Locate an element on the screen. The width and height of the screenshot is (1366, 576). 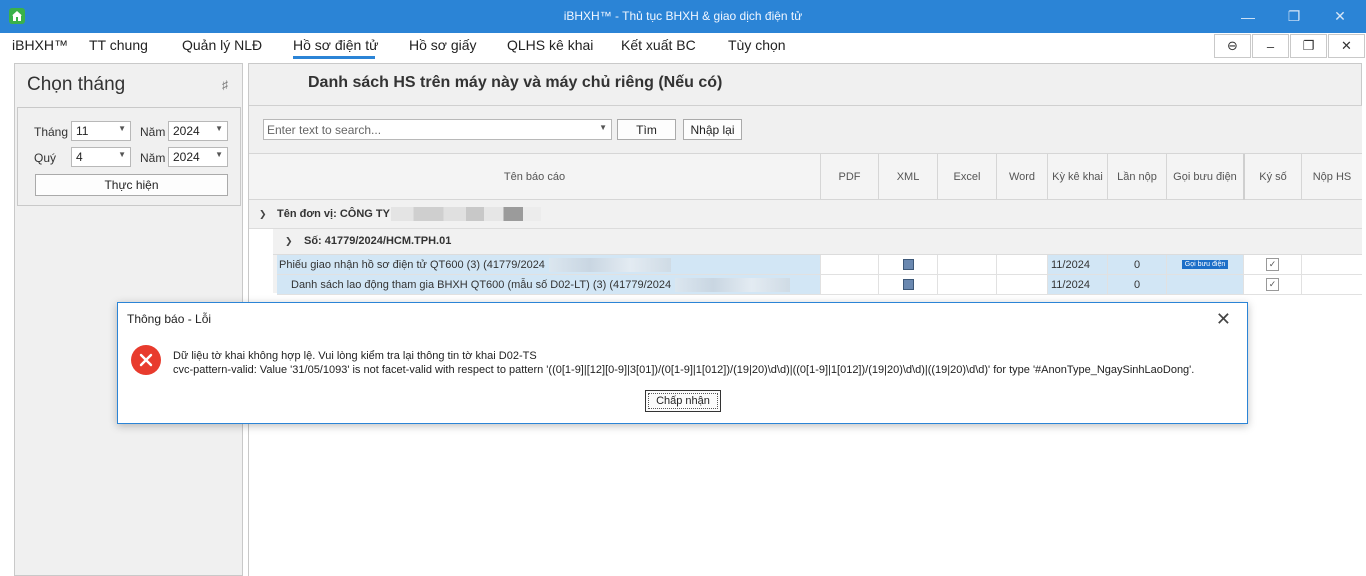
menu-tt-chung: TT chung is located at coordinates (118, 45).